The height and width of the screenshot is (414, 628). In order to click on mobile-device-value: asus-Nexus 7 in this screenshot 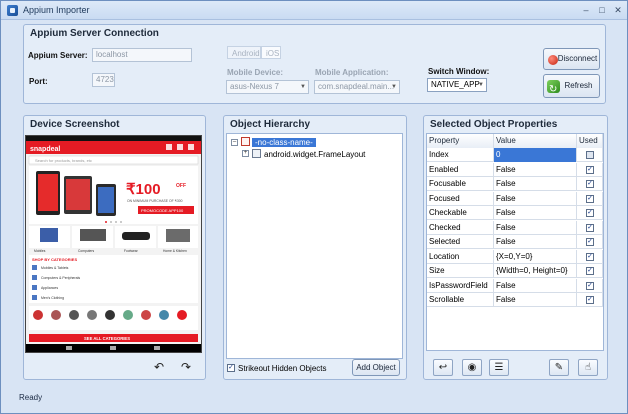, I will do `click(254, 86)`.